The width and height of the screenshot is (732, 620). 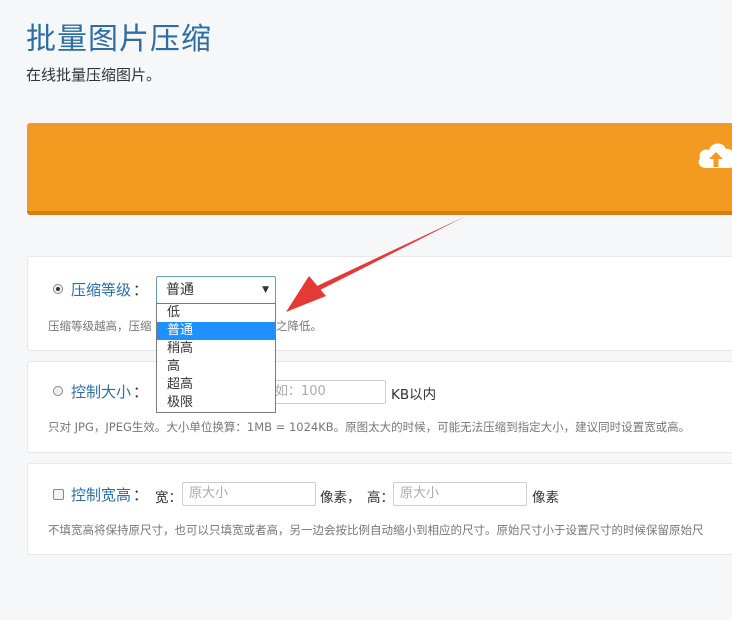 What do you see at coordinates (391, 253) in the screenshot?
I see `arrow-shaft` at bounding box center [391, 253].